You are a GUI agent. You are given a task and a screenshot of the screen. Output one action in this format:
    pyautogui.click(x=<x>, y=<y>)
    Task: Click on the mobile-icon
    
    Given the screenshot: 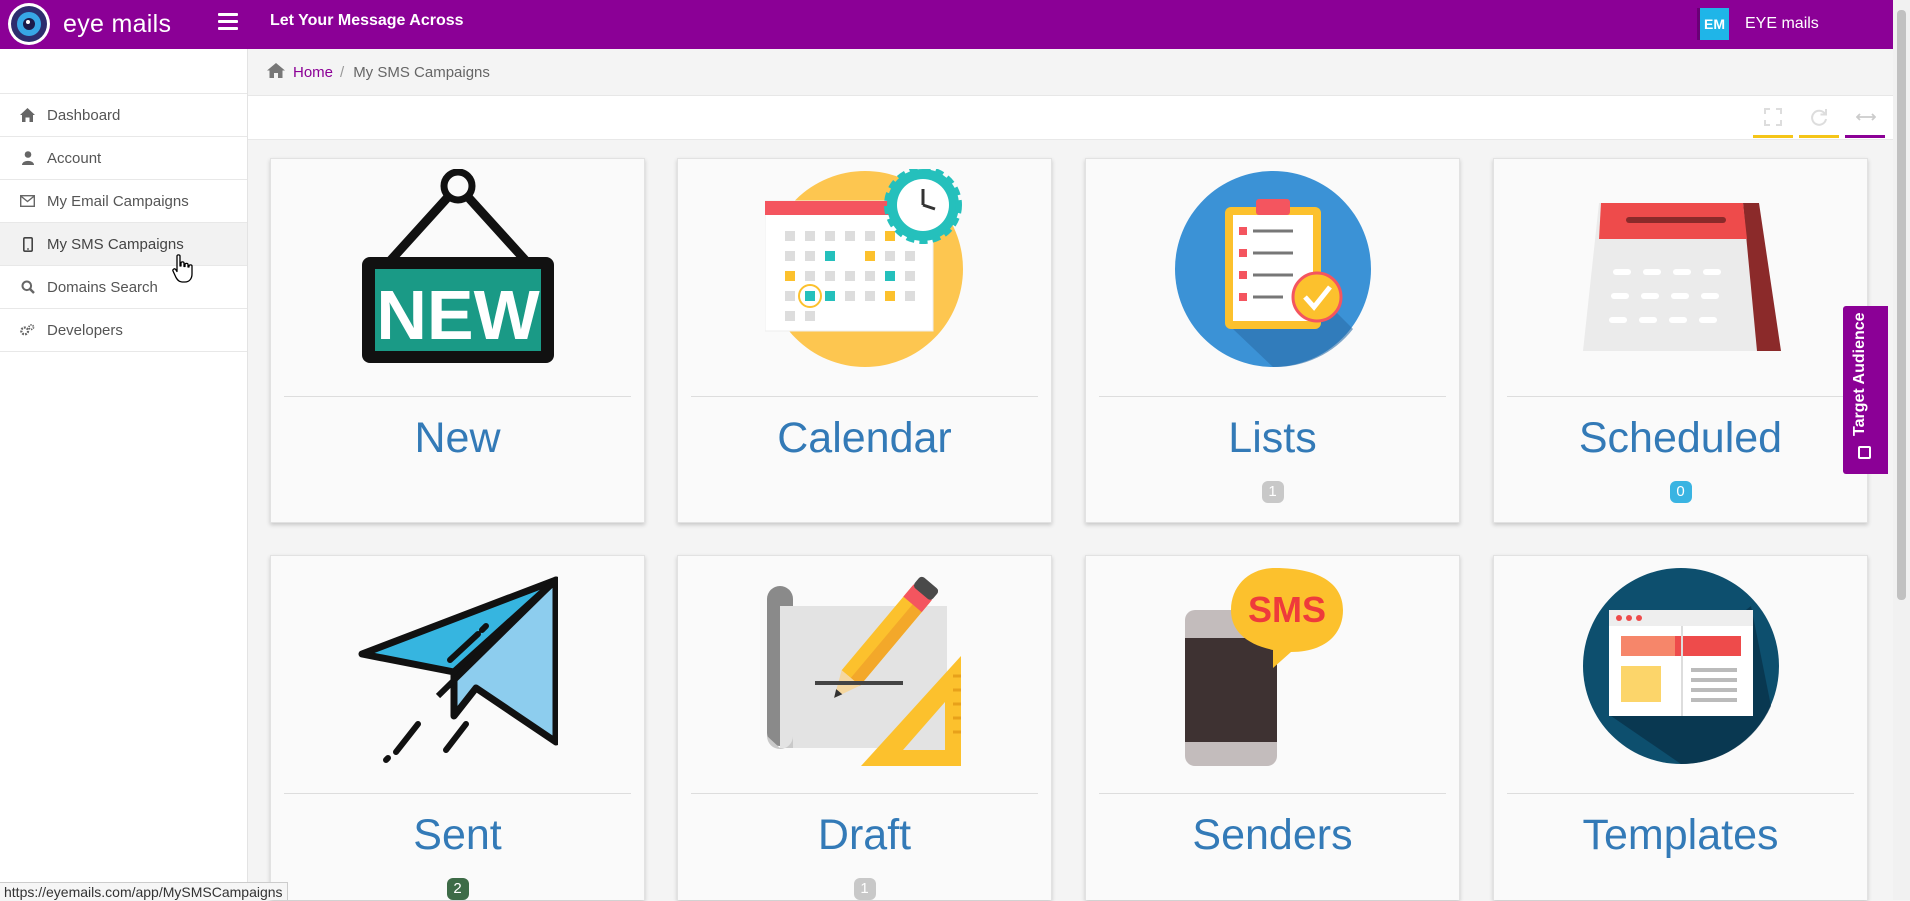 What is the action you would take?
    pyautogui.click(x=27, y=244)
    